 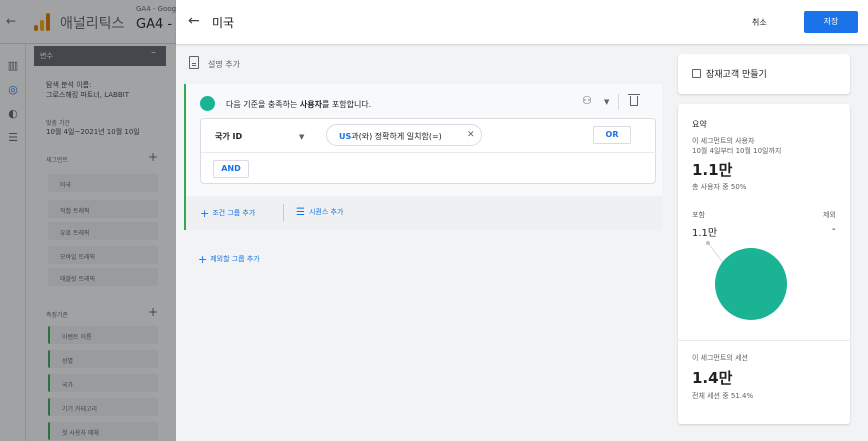 I want to click on sessions-label: 이 세그먼트의 세션, so click(x=720, y=358).